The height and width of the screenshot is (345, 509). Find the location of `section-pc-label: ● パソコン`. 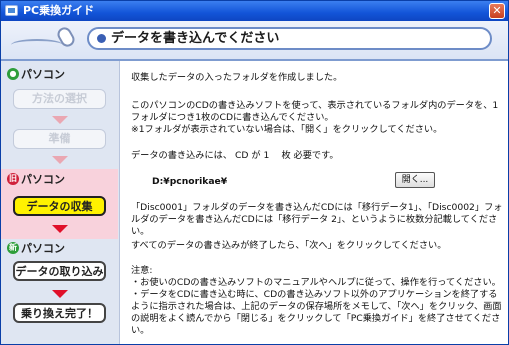

section-pc-label: ● パソコン is located at coordinates (36, 75).